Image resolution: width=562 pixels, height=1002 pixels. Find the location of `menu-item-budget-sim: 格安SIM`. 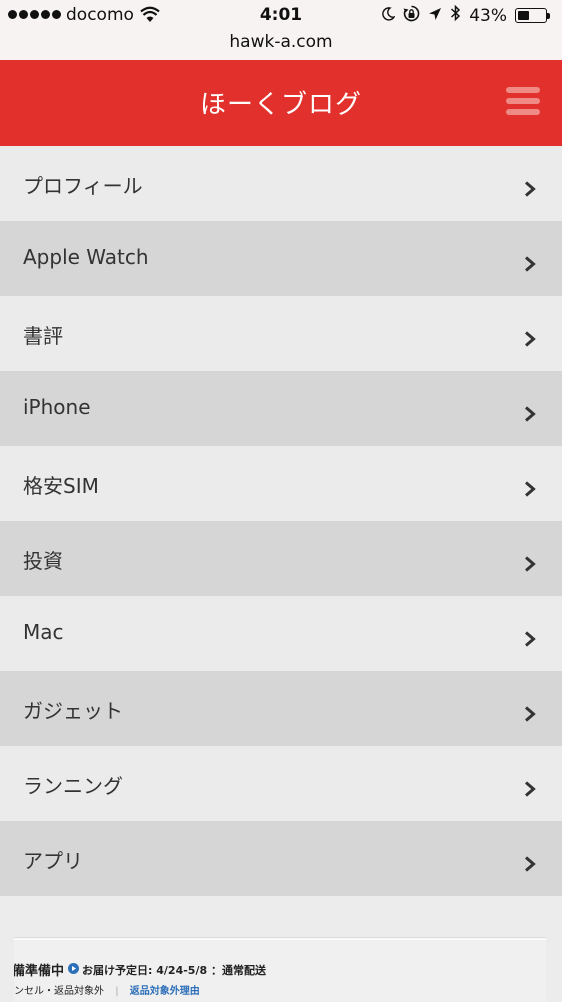

menu-item-budget-sim: 格安SIM is located at coordinates (281, 483).